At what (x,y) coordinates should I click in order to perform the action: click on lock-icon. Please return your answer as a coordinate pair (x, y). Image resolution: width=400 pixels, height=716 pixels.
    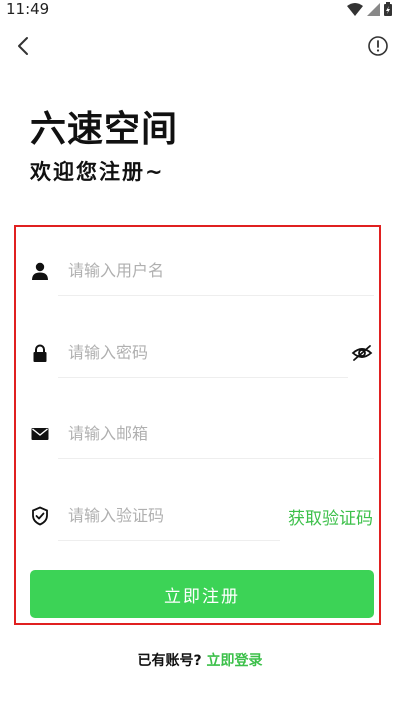
    Looking at the image, I should click on (40, 353).